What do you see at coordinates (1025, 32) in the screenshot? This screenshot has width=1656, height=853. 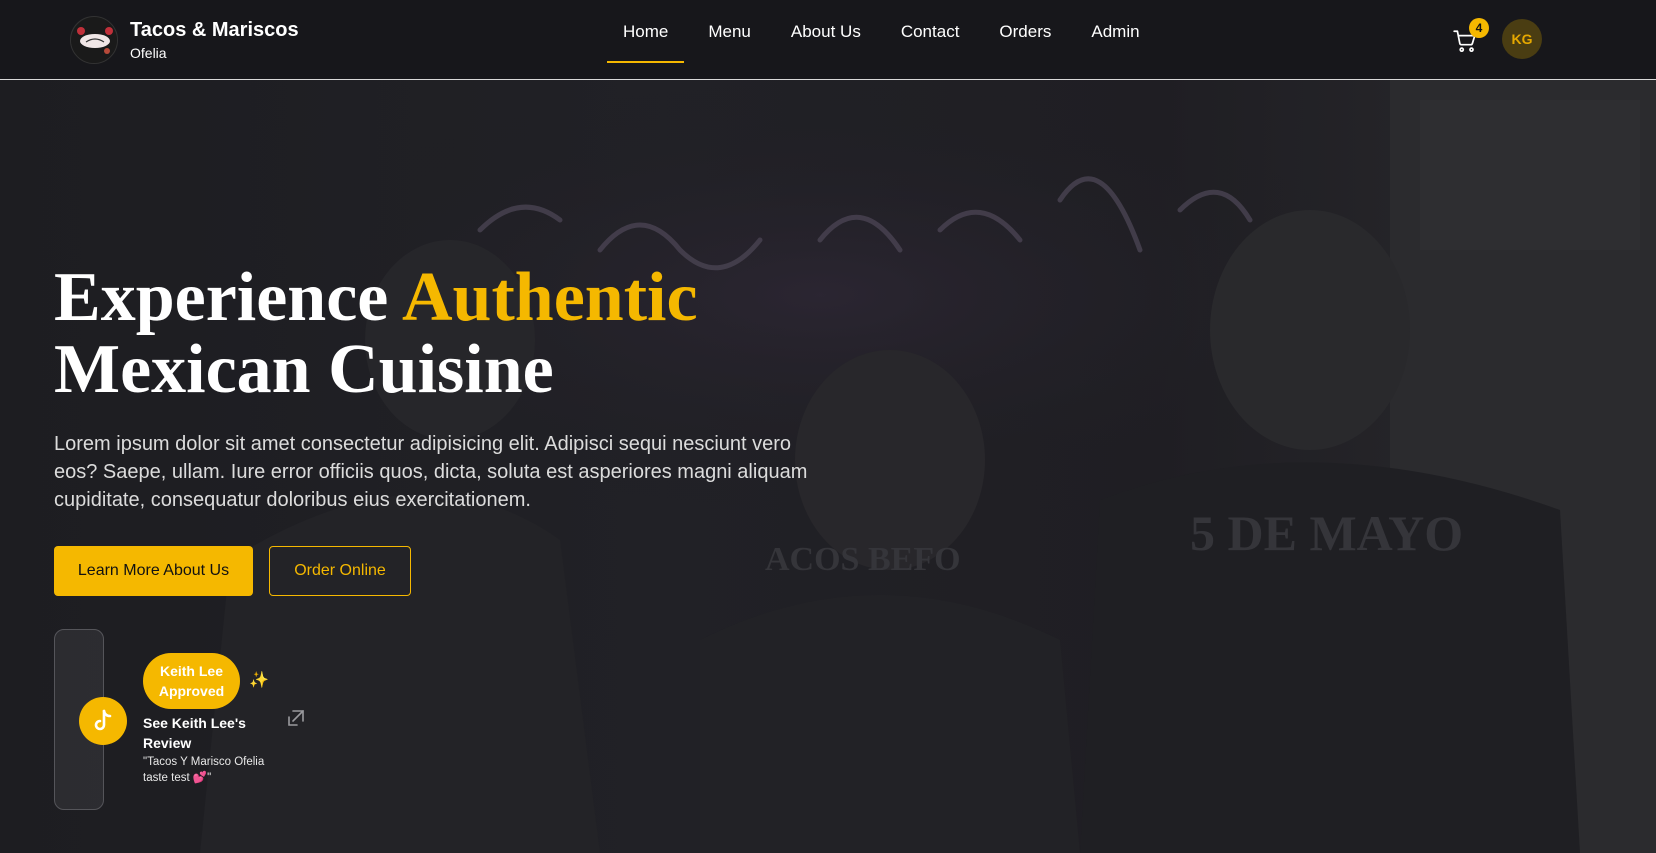 I see `nav-orders: Orders` at bounding box center [1025, 32].